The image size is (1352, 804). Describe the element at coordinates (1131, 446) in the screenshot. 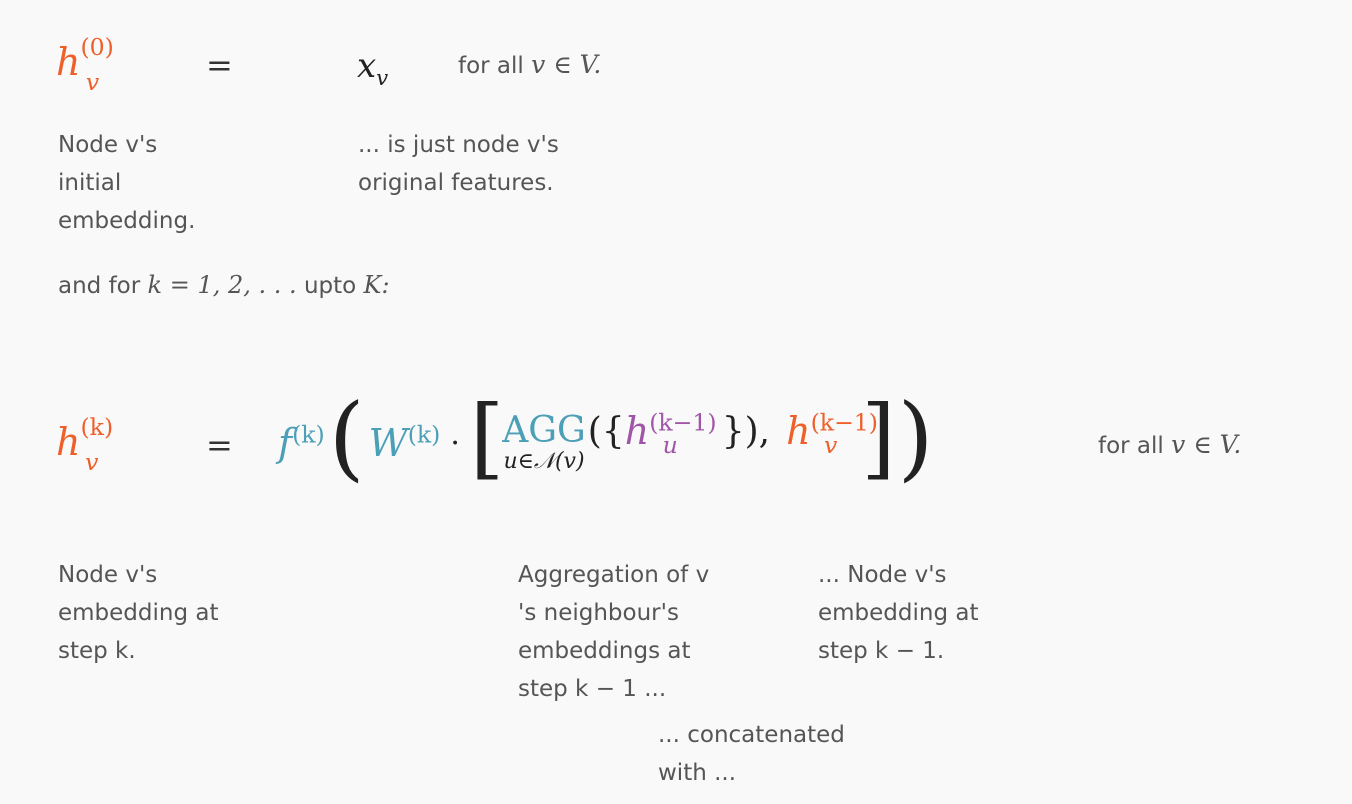

I see `step-forall-text: for all` at that location.